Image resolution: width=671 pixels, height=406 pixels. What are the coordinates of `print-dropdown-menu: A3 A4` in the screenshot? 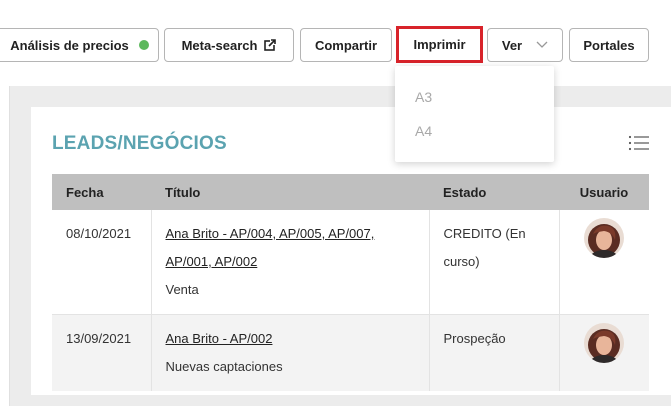 It's located at (474, 114).